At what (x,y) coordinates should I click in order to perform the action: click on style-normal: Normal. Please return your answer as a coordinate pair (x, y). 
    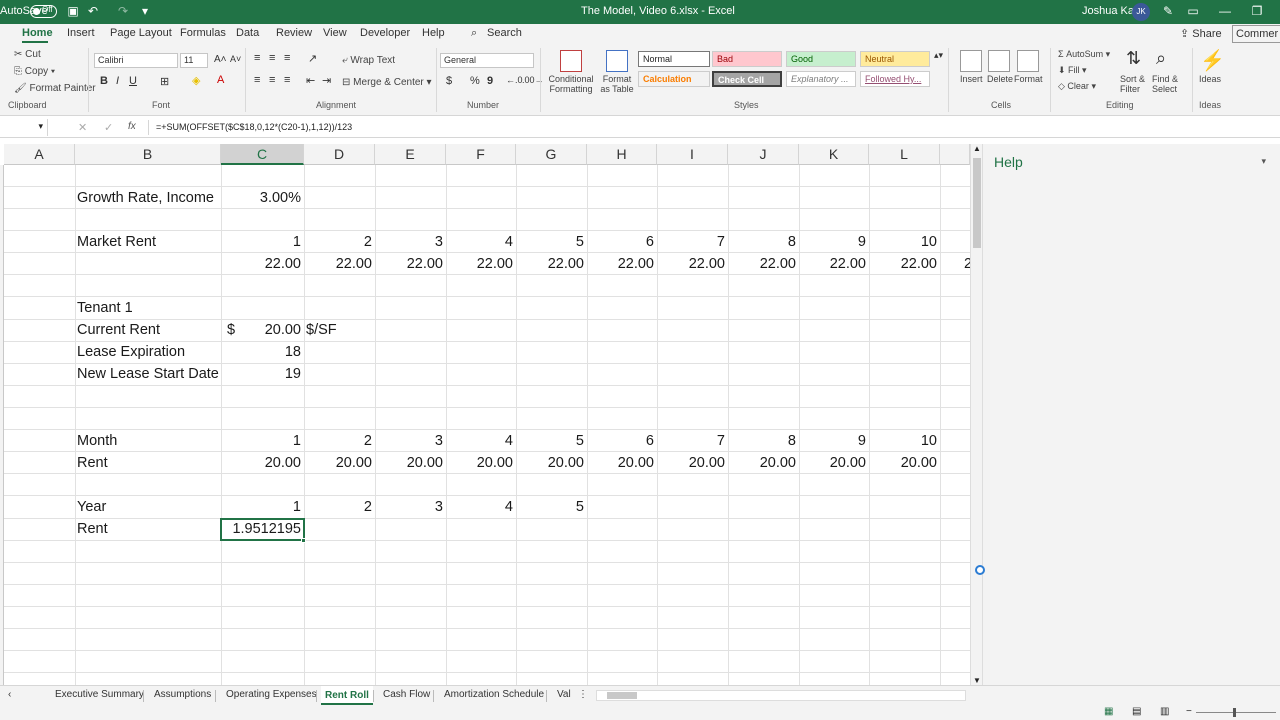
    Looking at the image, I should click on (674, 59).